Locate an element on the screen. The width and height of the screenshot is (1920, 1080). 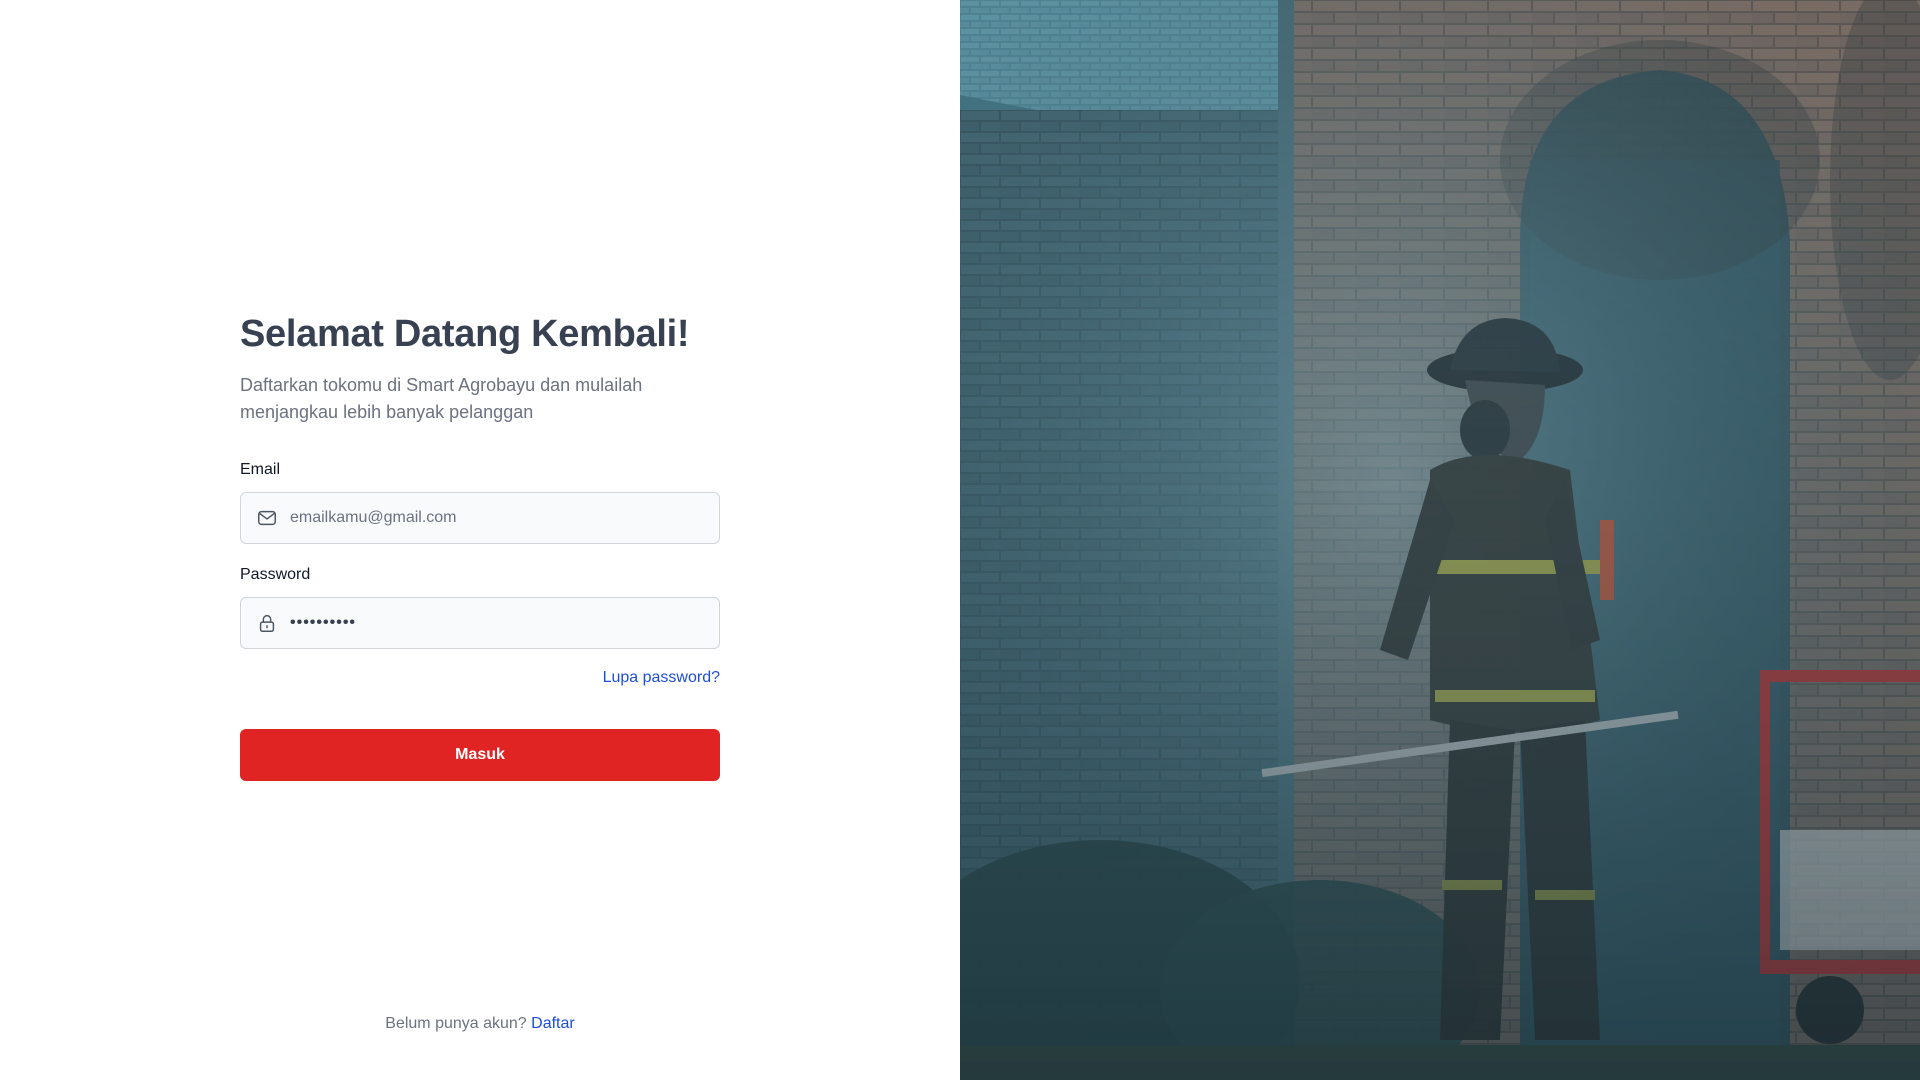
signup-link: Daftar is located at coordinates (553, 1023).